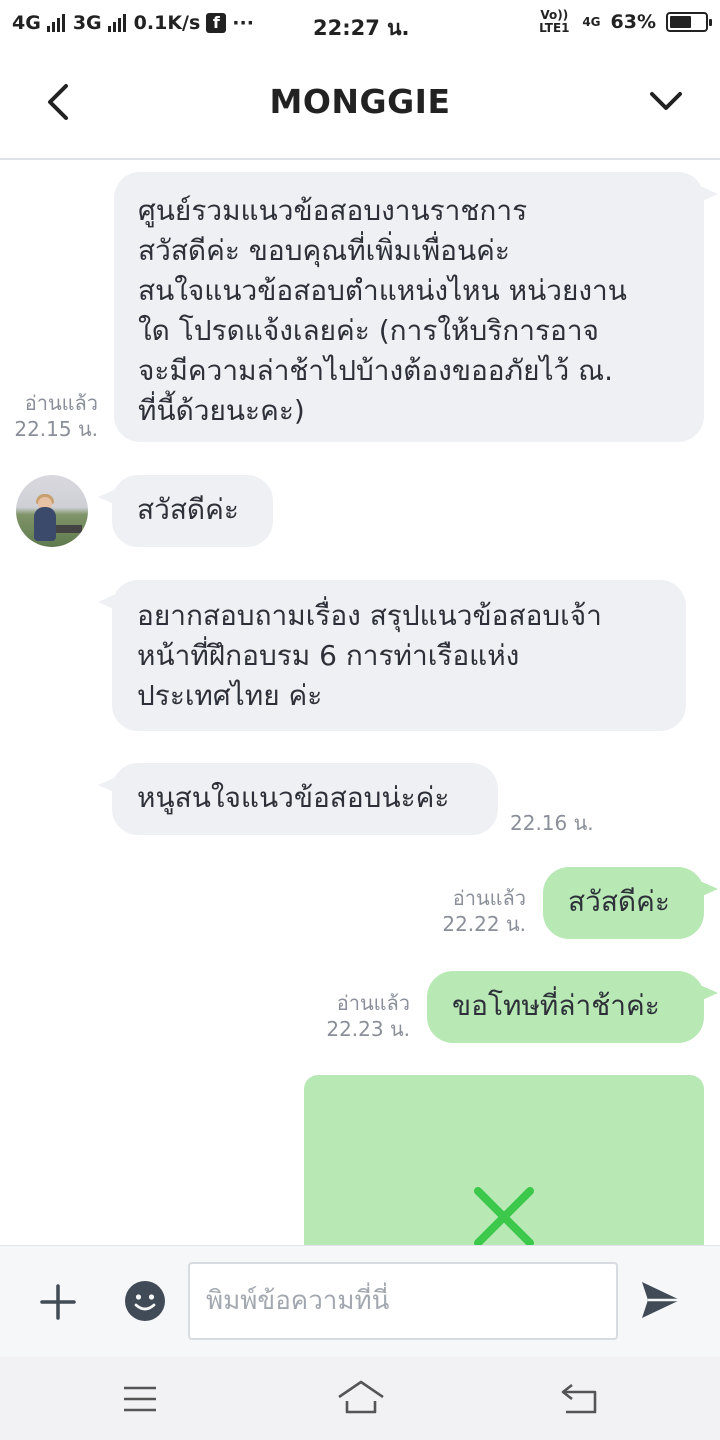 The image size is (720, 1440). What do you see at coordinates (504, 1160) in the screenshot?
I see `image-message` at bounding box center [504, 1160].